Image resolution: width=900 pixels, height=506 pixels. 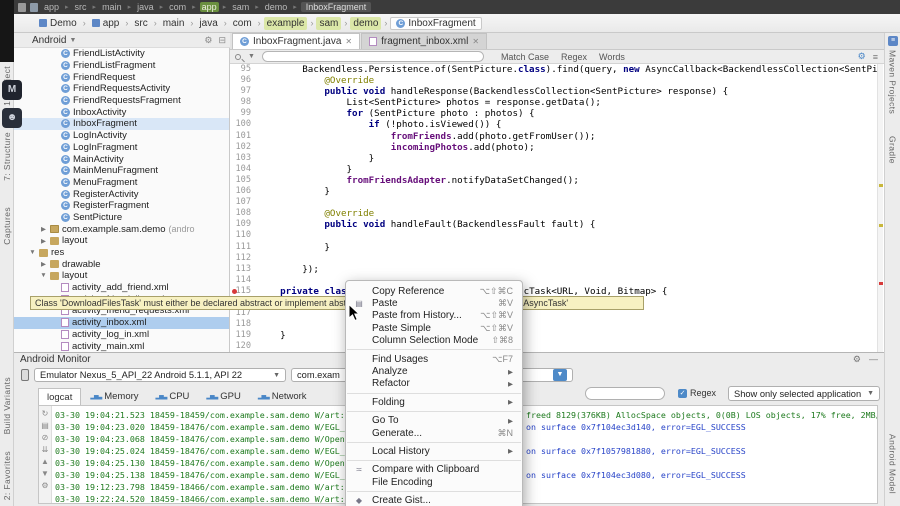 What do you see at coordinates (434, 359) in the screenshot?
I see `menu-item-find-usages: Find Usages ⌥F7` at bounding box center [434, 359].